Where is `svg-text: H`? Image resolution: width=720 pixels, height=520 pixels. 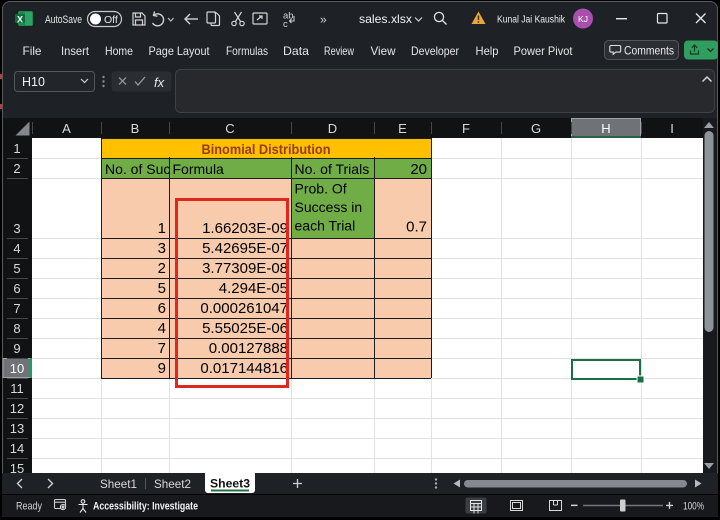 svg-text: H is located at coordinates (605, 128).